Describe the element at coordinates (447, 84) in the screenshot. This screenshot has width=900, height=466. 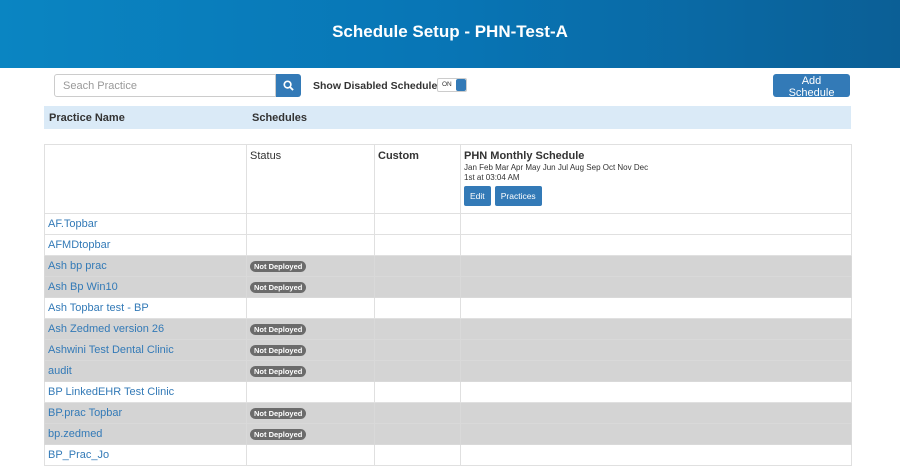
I see `toggle-state-text: ON` at that location.